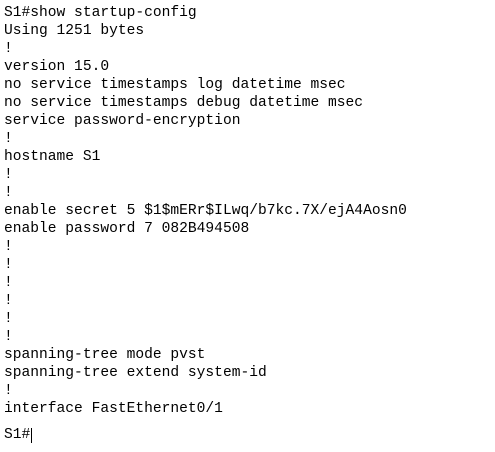 The height and width of the screenshot is (452, 495). What do you see at coordinates (113, 409) in the screenshot?
I see `output-line: interface FastEthernet0/1` at bounding box center [113, 409].